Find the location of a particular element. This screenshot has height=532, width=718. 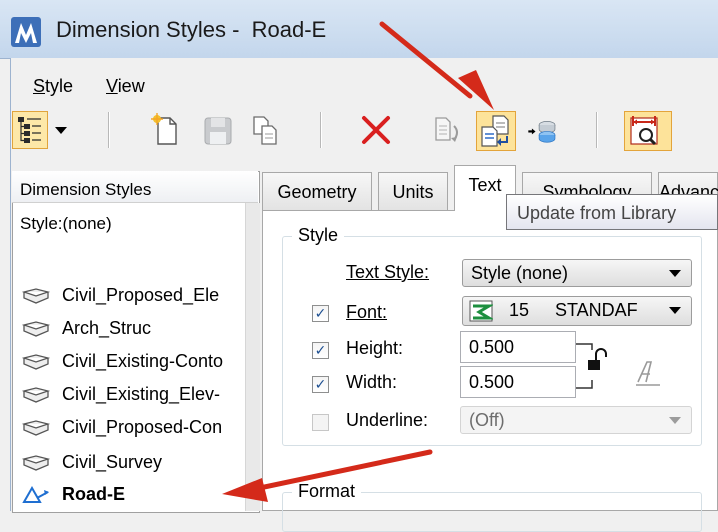

list-item: Civil_Proposed-Con is located at coordinates (136, 428).